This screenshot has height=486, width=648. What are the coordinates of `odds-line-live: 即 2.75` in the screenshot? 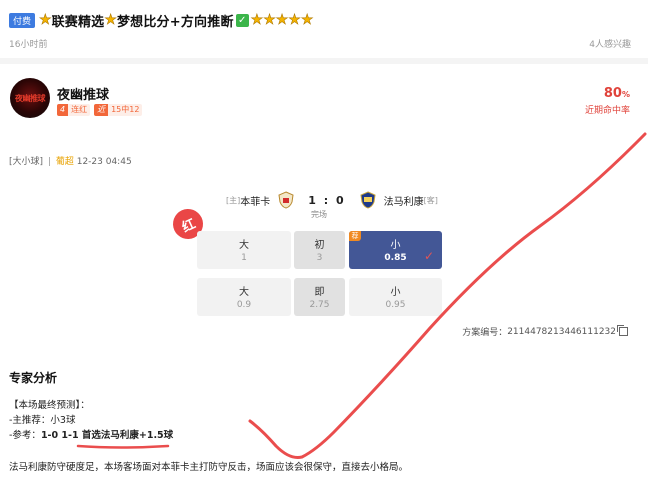 It's located at (319, 297).